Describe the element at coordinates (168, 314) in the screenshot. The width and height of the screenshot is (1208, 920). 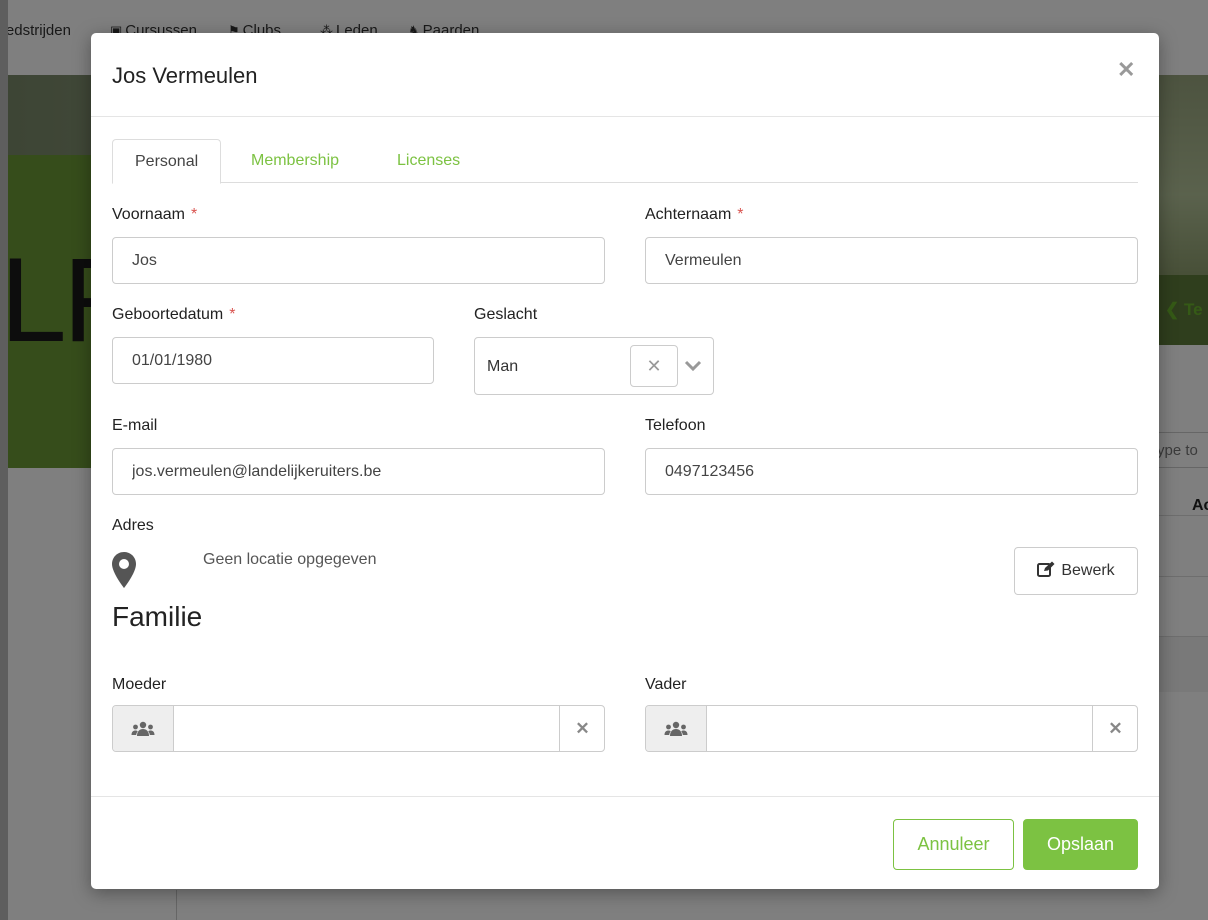
I see `geboortedatum-label-text: Geboortedatum` at that location.